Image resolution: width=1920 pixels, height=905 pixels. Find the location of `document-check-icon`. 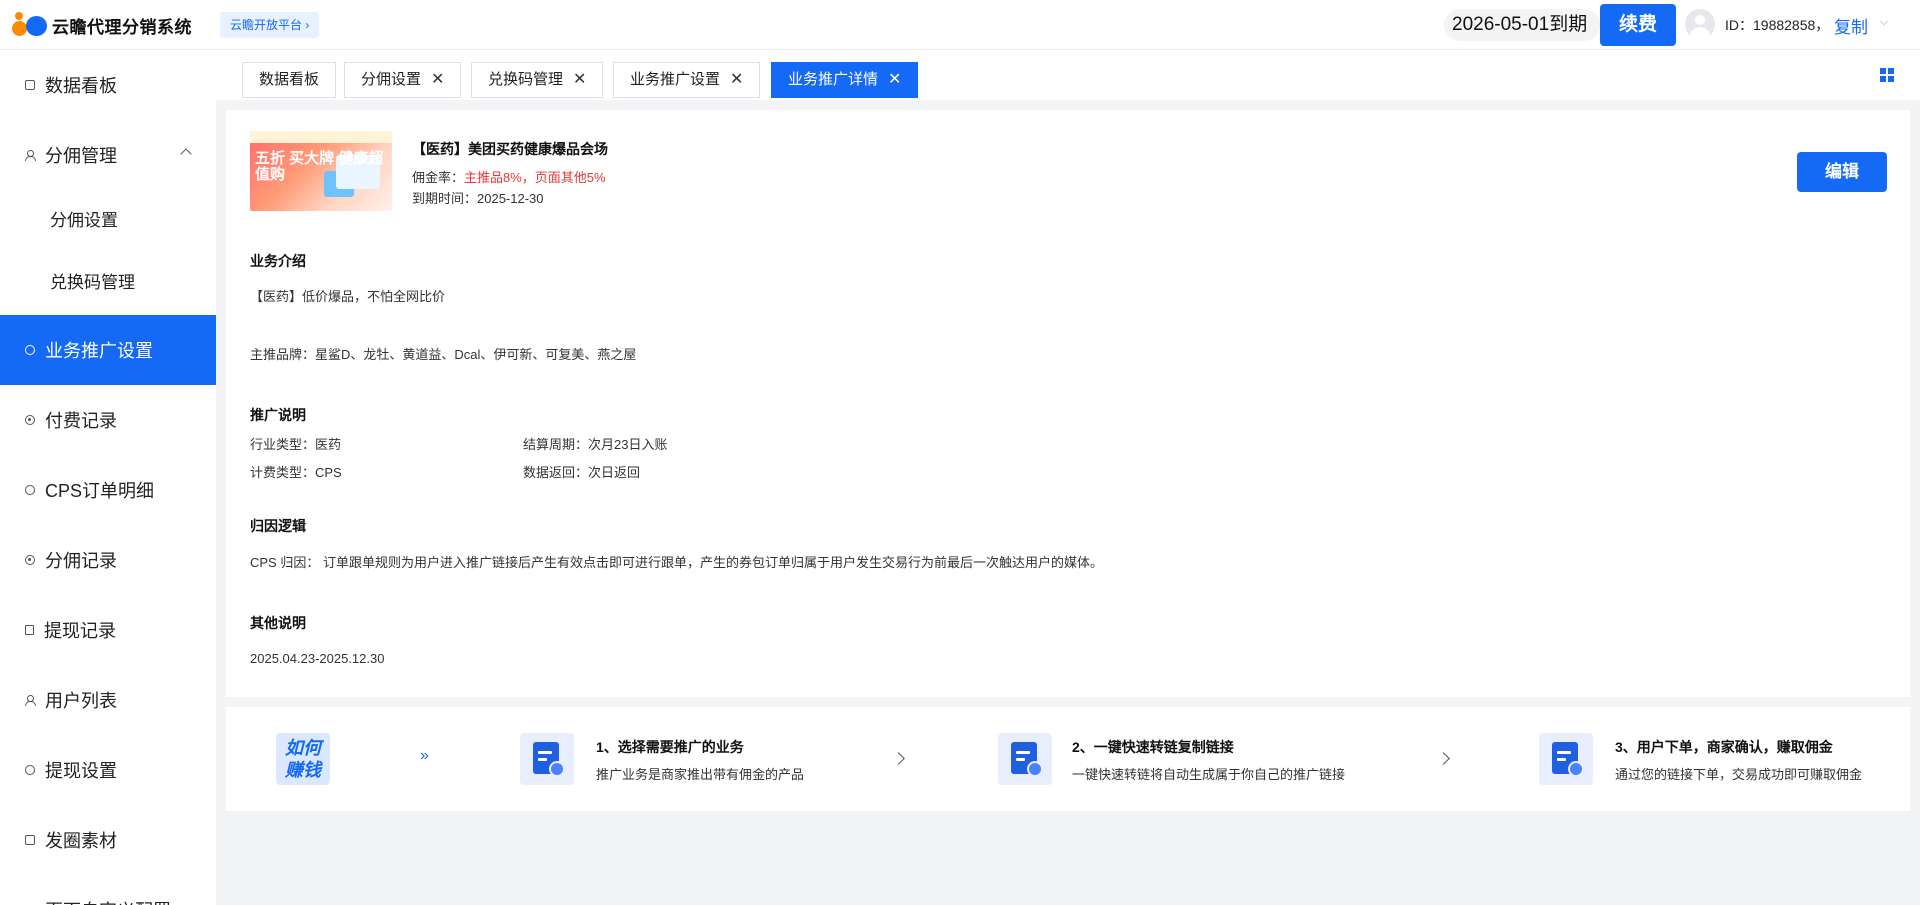

document-check-icon is located at coordinates (1025, 759).